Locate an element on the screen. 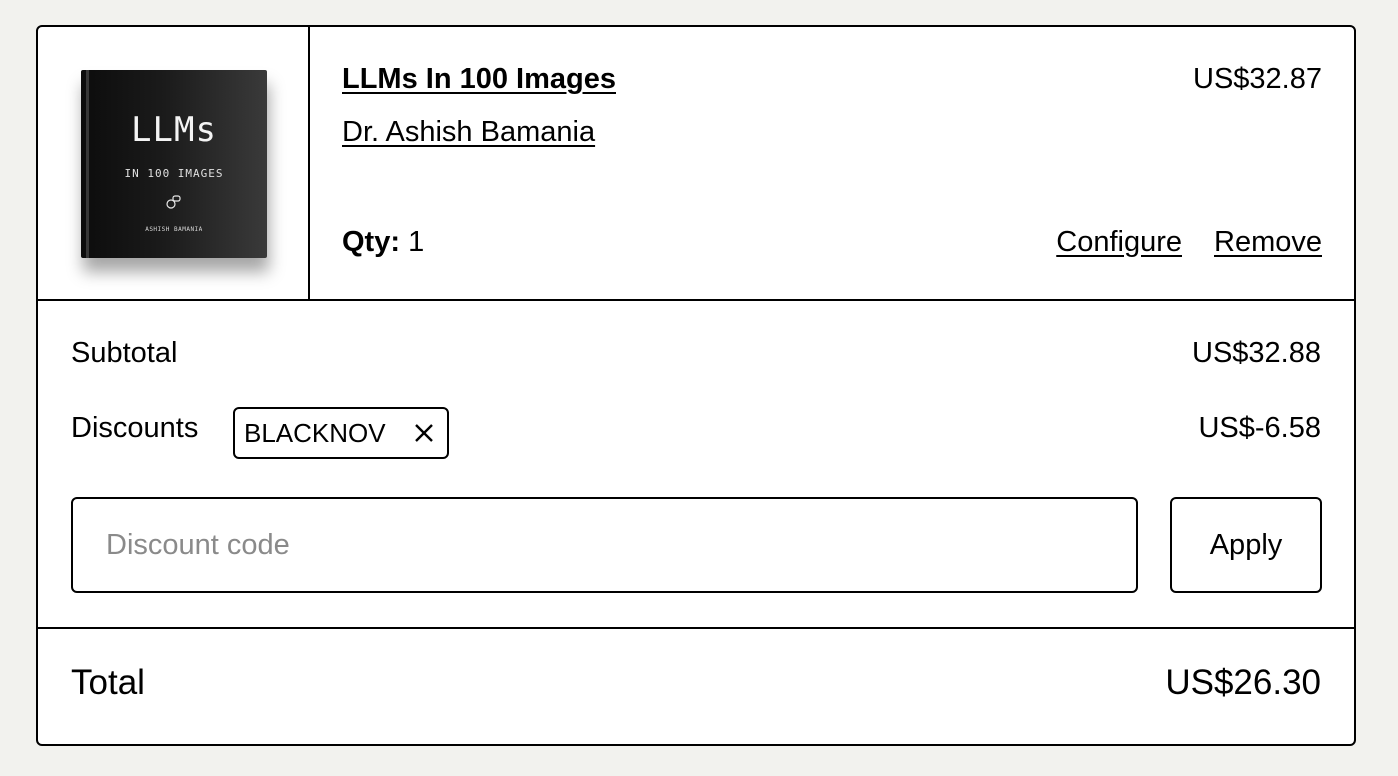 The width and height of the screenshot is (1398, 776). cover-author: ASHISH BAMANIA is located at coordinates (174, 229).